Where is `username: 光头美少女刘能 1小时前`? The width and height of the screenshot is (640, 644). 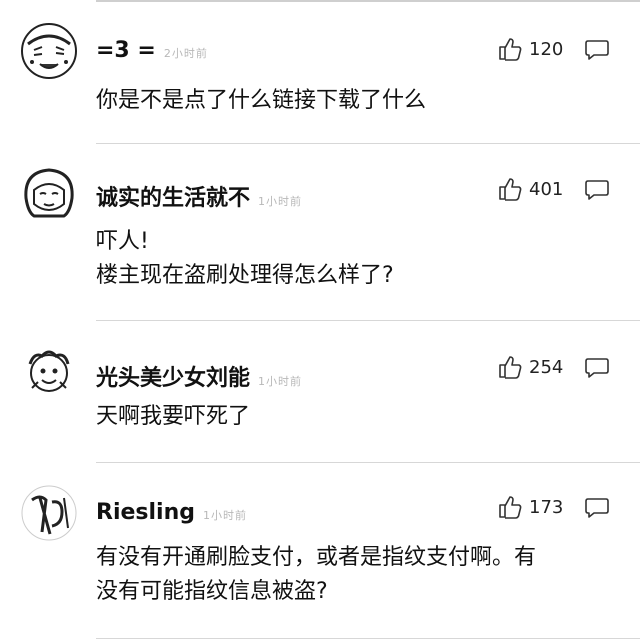 username: 光头美少女刘能 1小时前 is located at coordinates (199, 376).